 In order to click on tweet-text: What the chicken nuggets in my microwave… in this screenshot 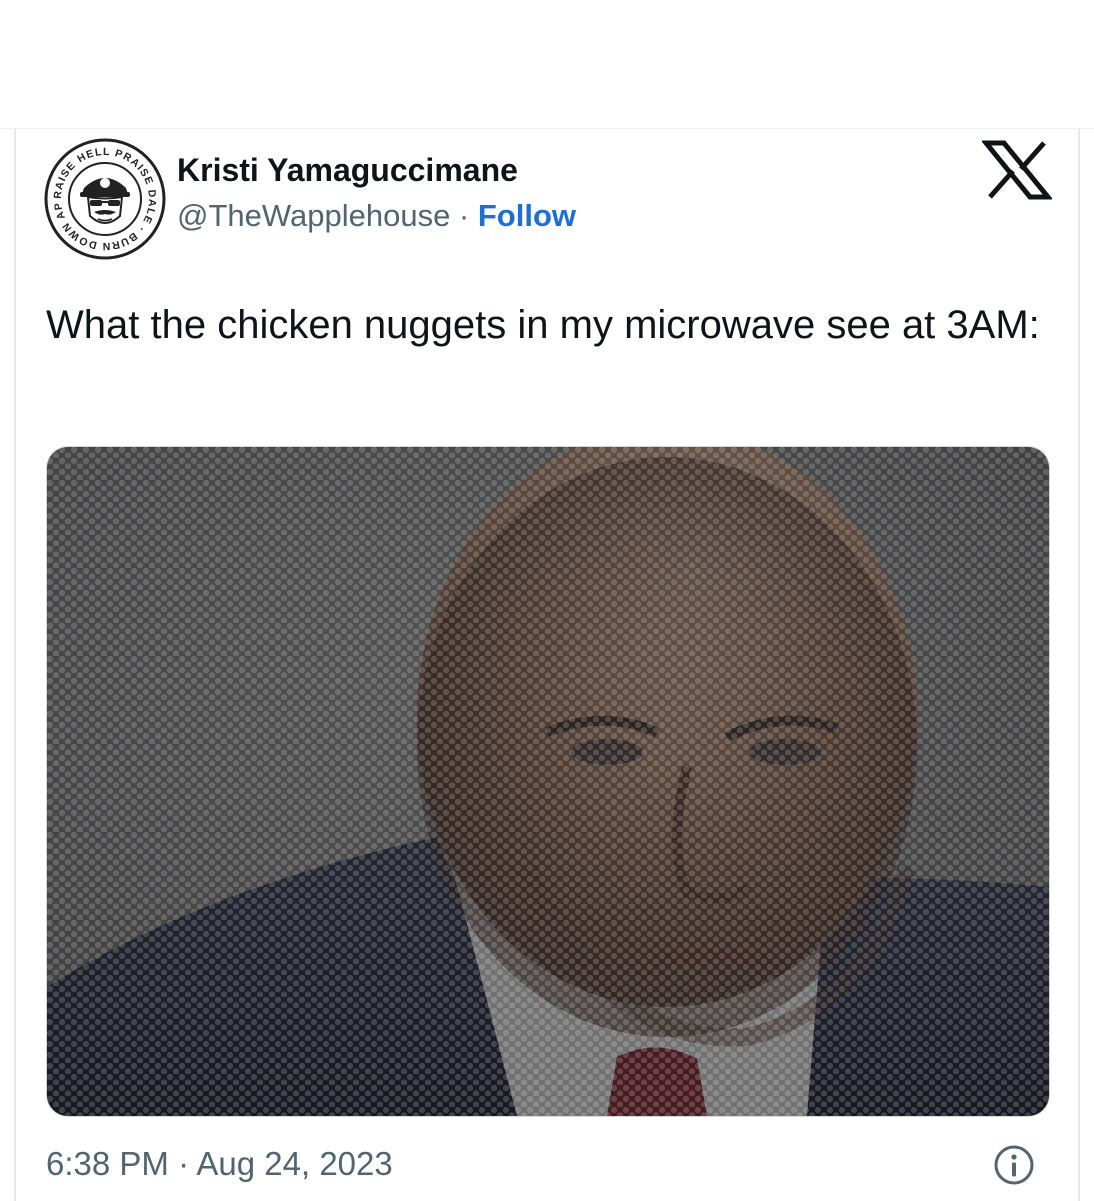, I will do `click(543, 325)`.